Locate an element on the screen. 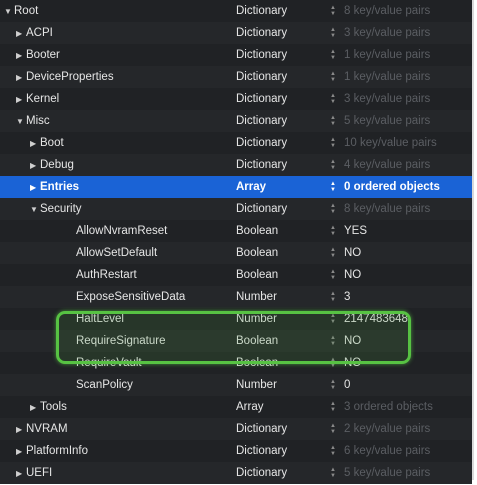 The image size is (477, 485). row-value: 2147483648 is located at coordinates (376, 319).